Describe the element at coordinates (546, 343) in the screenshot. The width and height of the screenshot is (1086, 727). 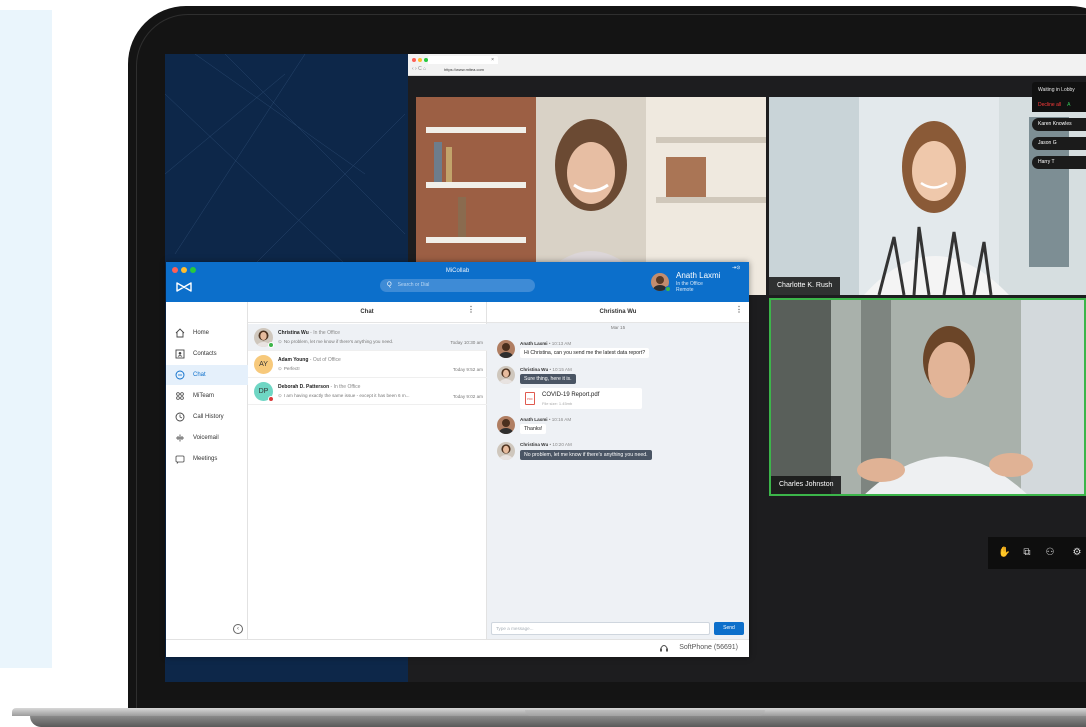
I see `message-author: Anath Laxmi • 10:13 AM` at that location.